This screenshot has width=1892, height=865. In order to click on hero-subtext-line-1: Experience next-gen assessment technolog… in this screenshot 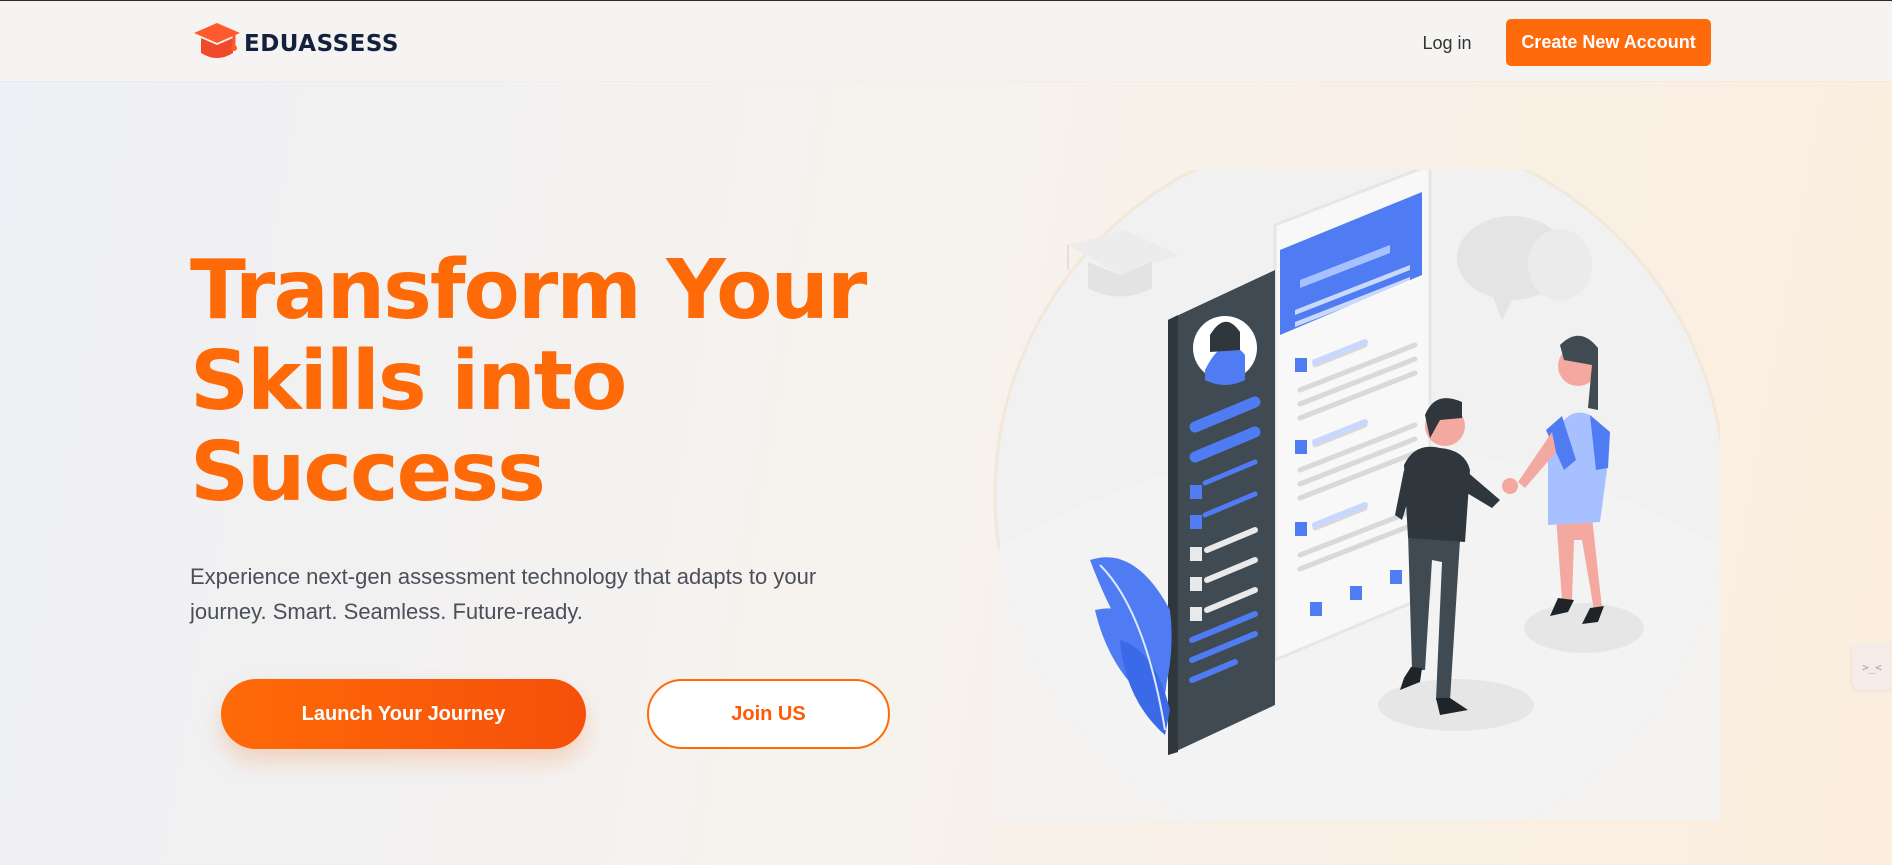, I will do `click(503, 576)`.